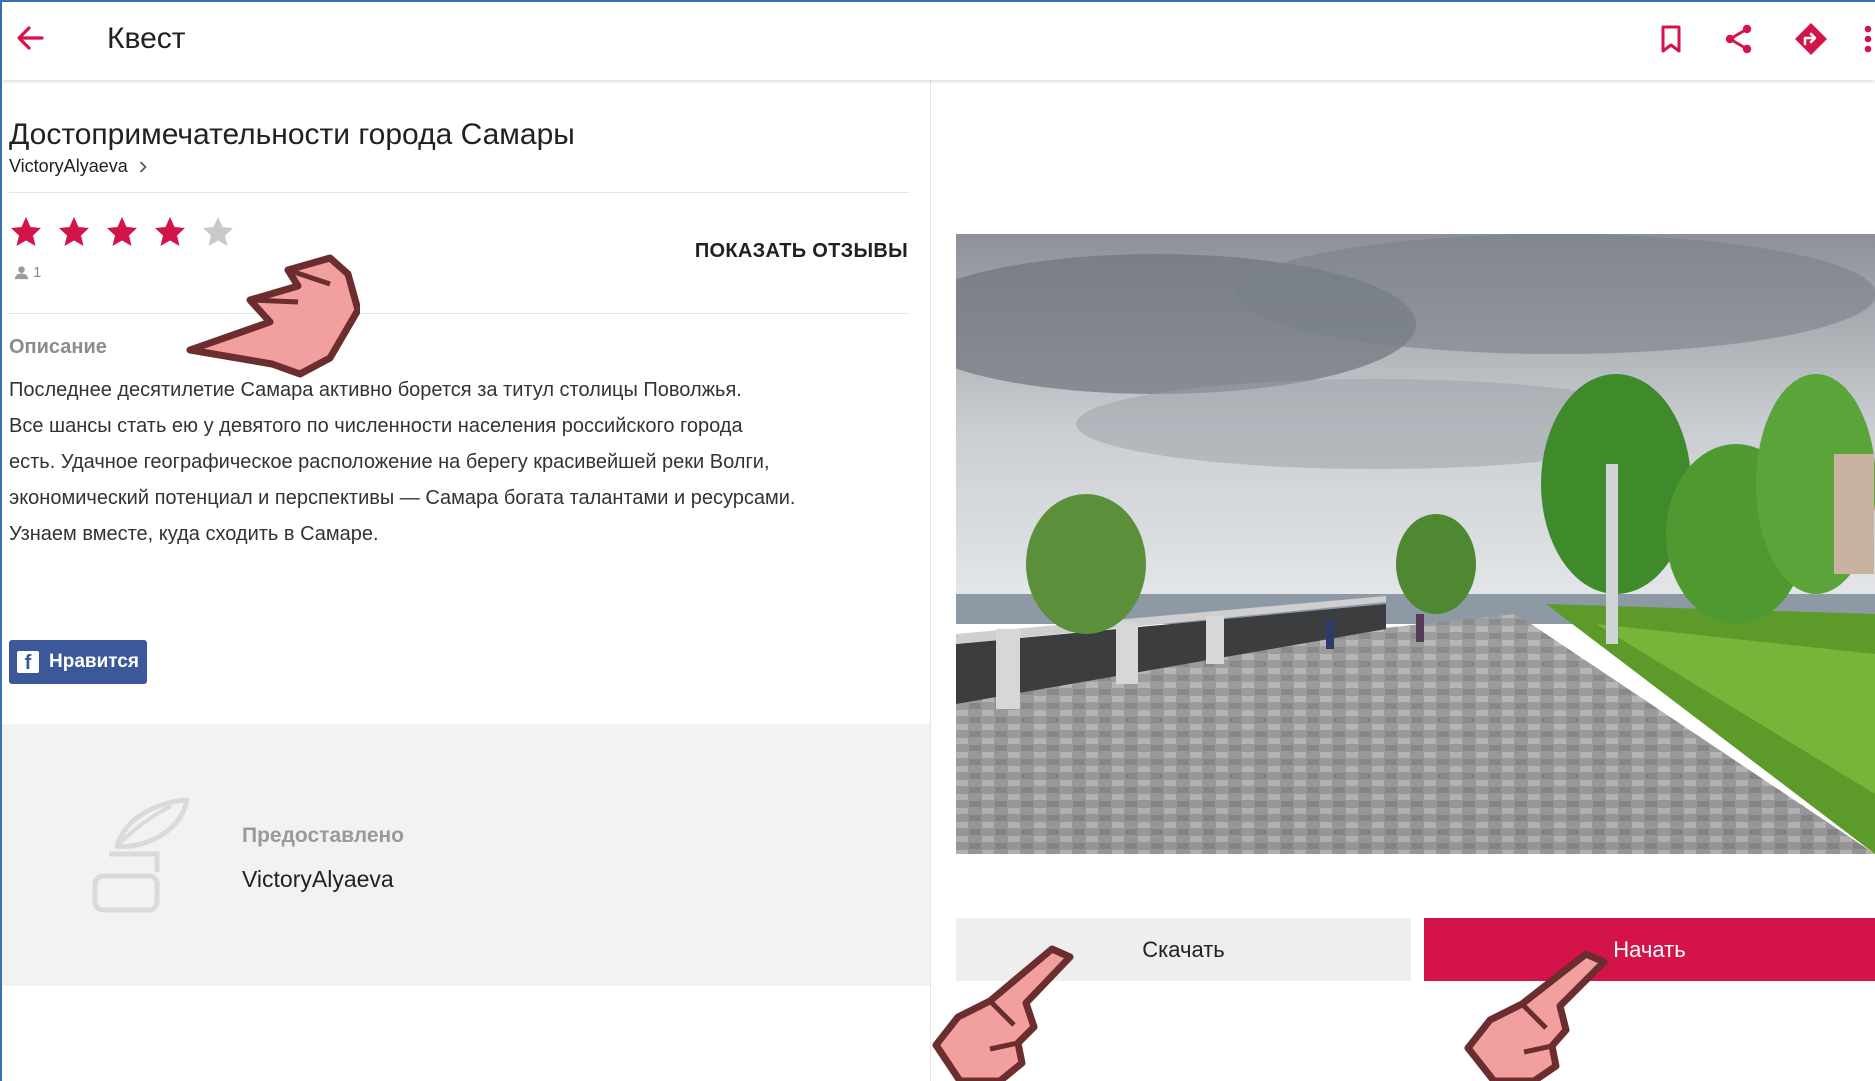 The image size is (1875, 1081). What do you see at coordinates (1811, 39) in the screenshot?
I see `directions-icon` at bounding box center [1811, 39].